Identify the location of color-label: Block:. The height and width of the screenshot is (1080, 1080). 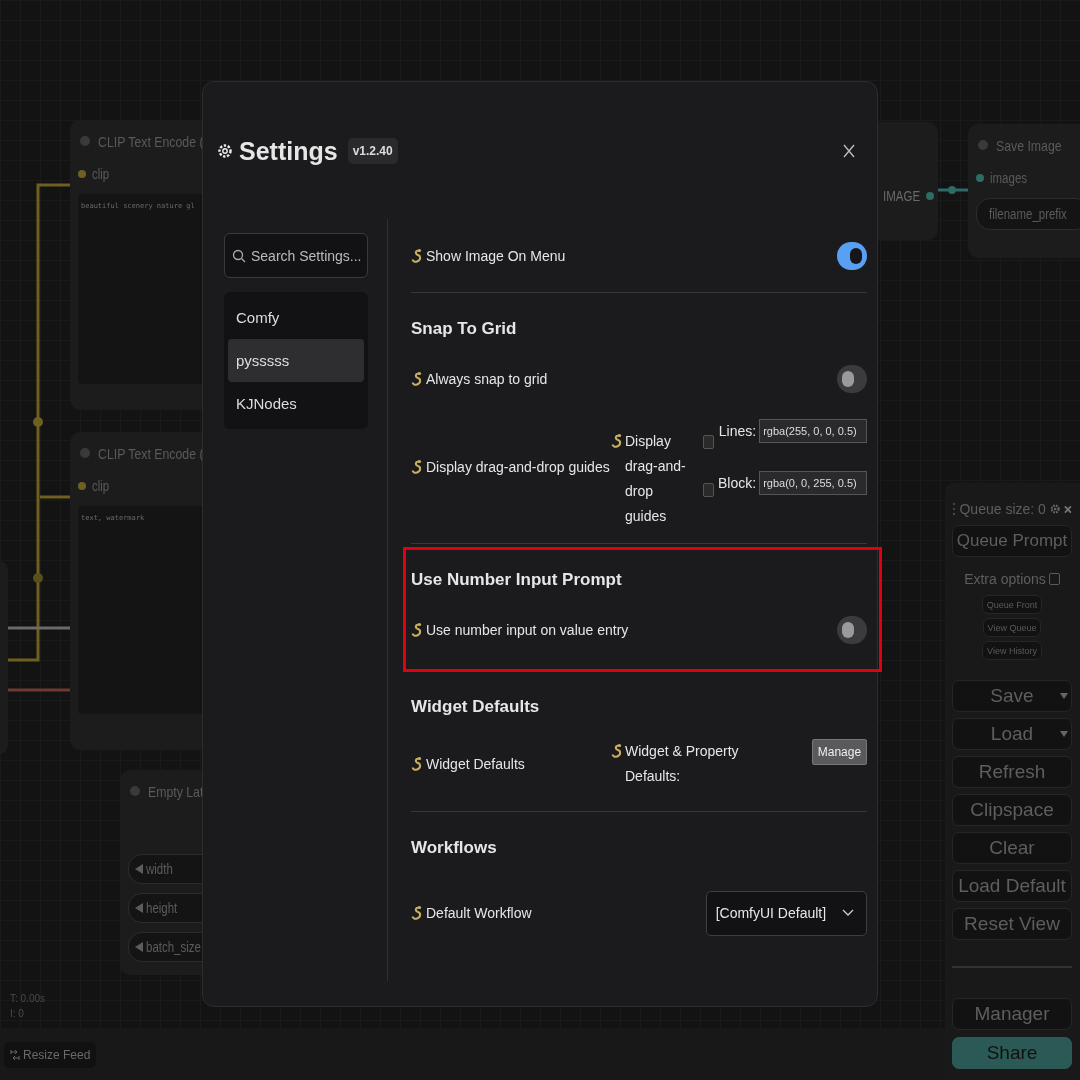
(737, 483).